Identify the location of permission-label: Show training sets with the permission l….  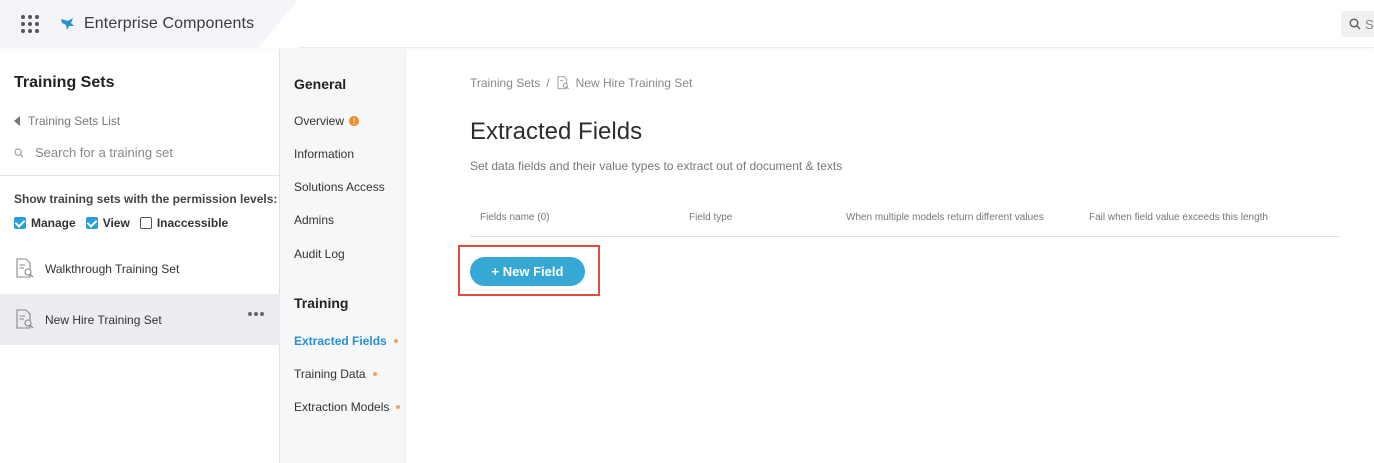
(146, 199).